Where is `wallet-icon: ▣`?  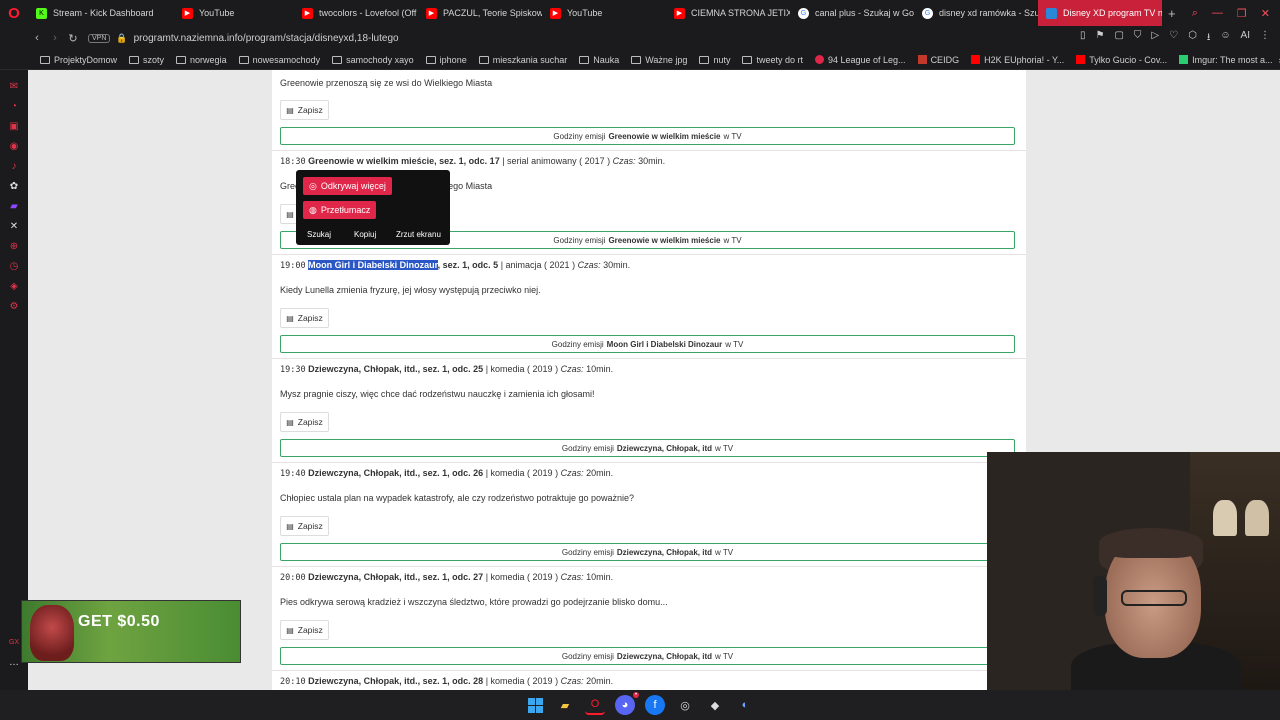 wallet-icon: ▣ is located at coordinates (14, 126).